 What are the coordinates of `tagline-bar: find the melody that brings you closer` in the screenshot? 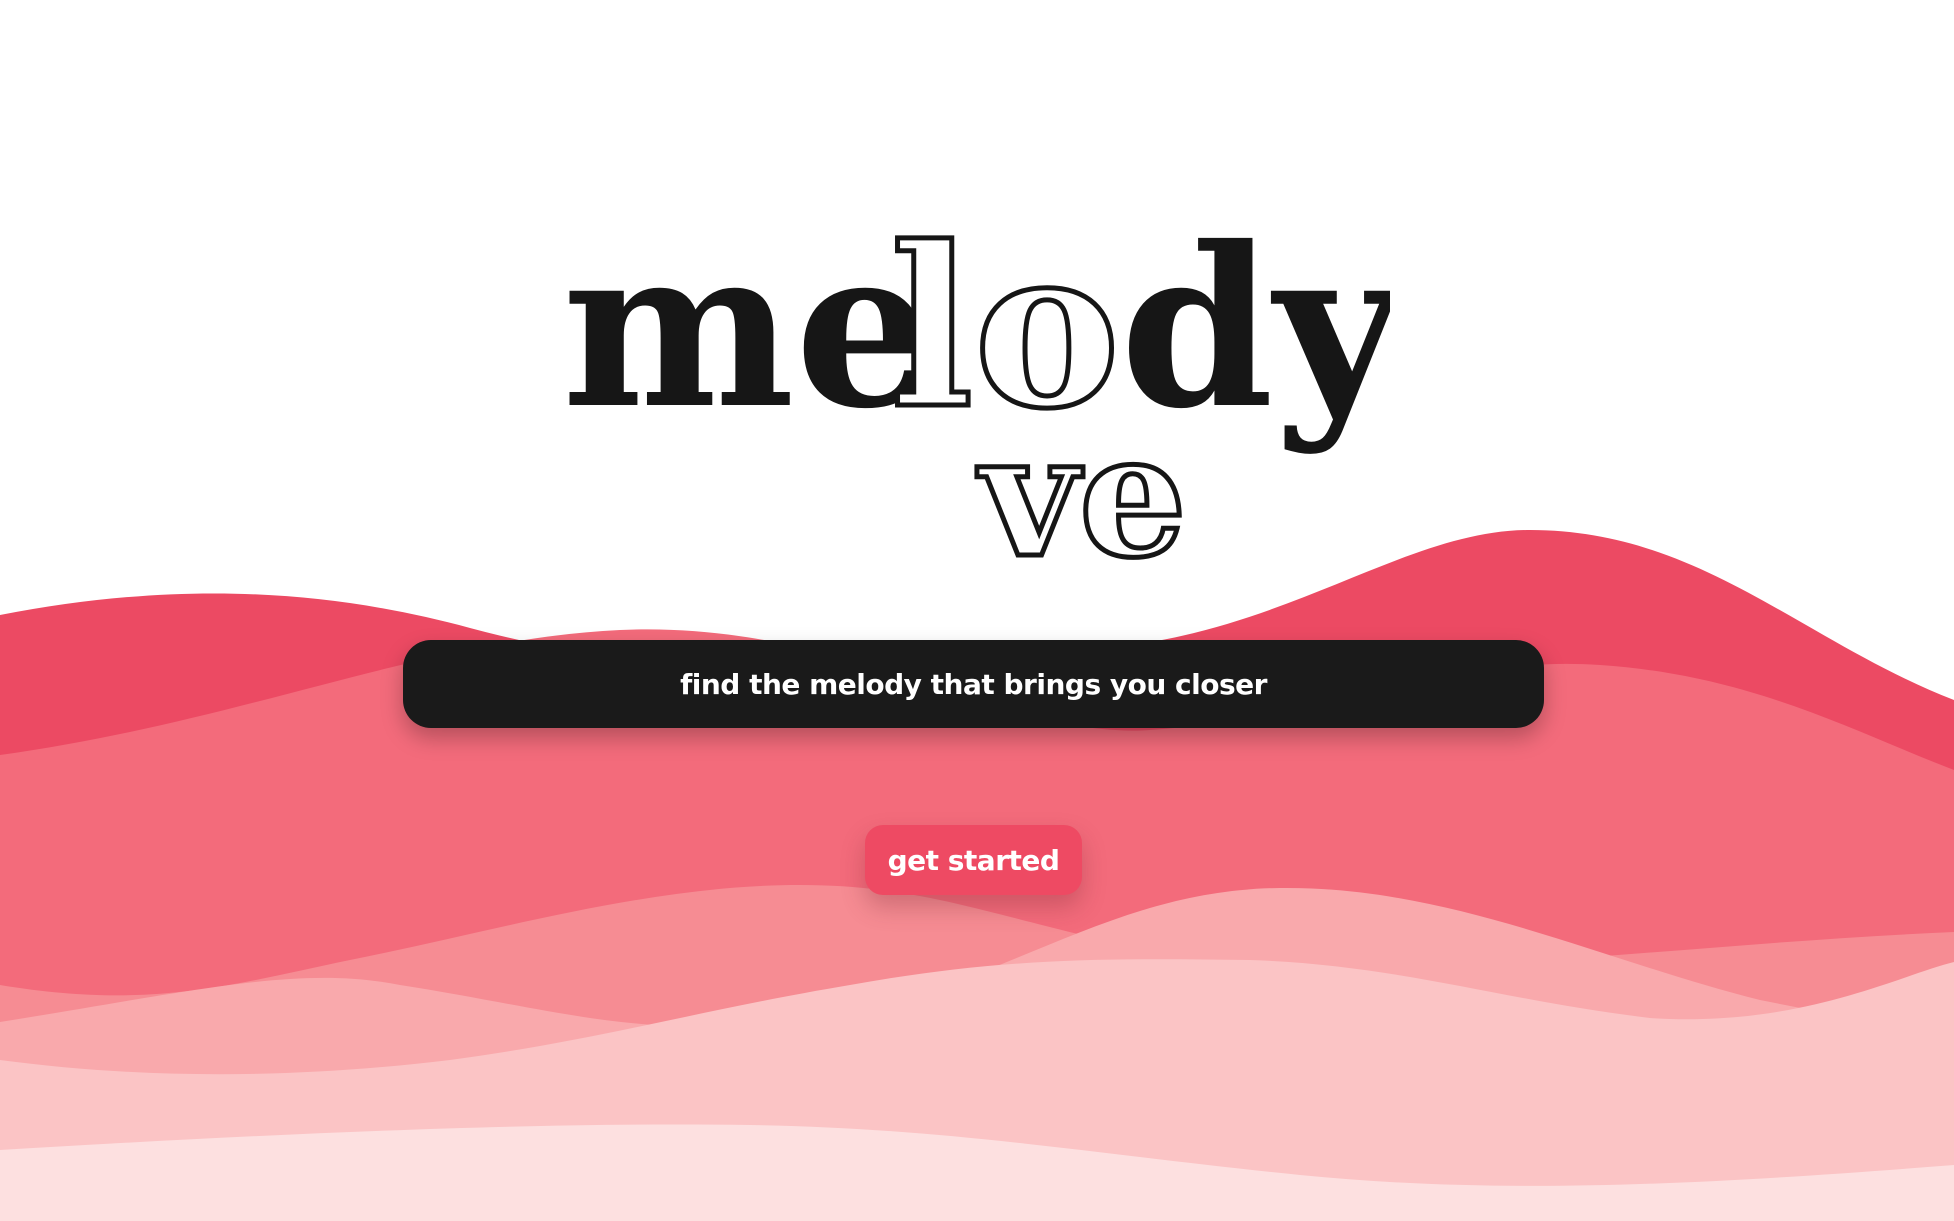 It's located at (973, 684).